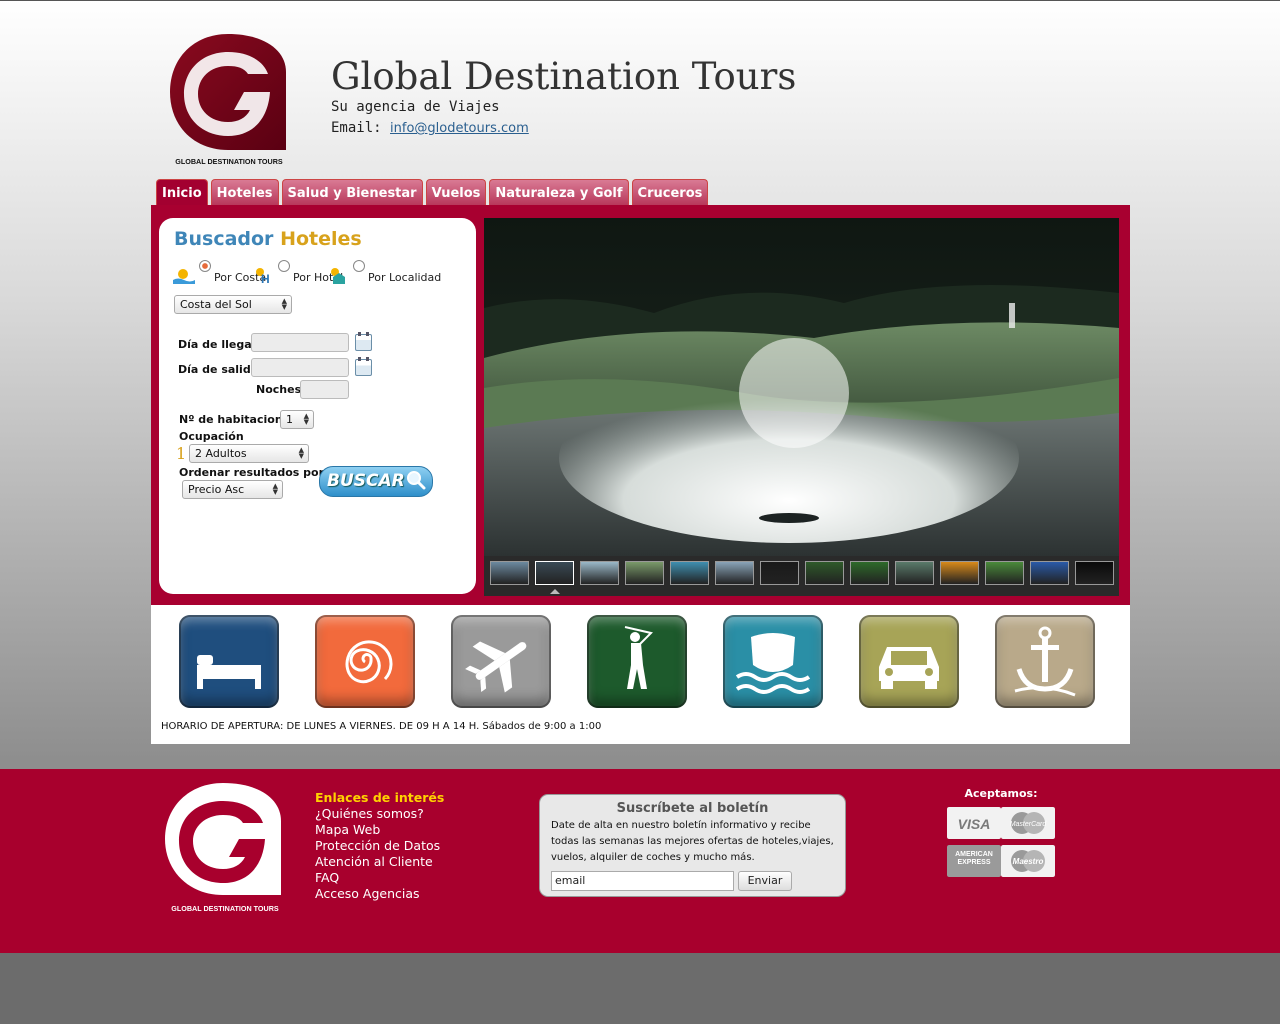  What do you see at coordinates (415, 107) in the screenshot?
I see `tagline: Su agencia de Viajes` at bounding box center [415, 107].